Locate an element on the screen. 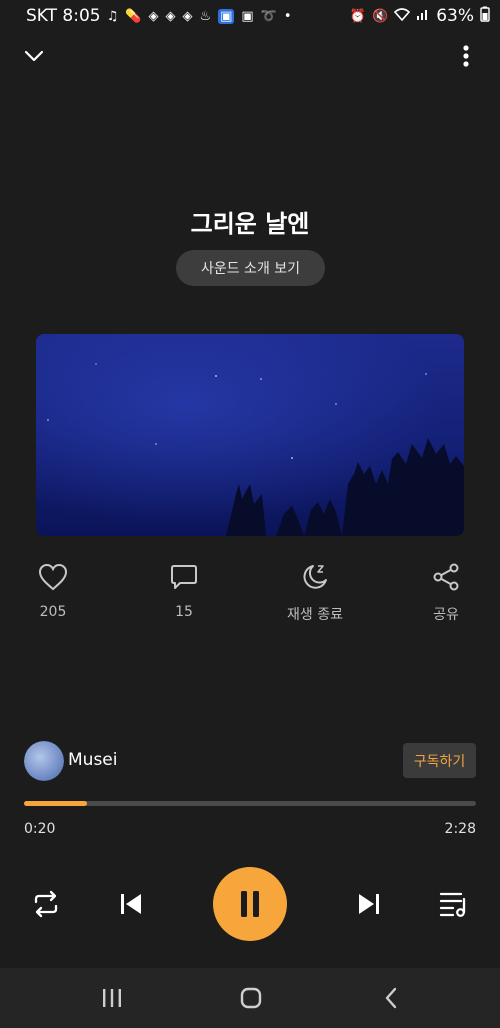 The image size is (500, 1028). share-label: 공유 is located at coordinates (446, 615).